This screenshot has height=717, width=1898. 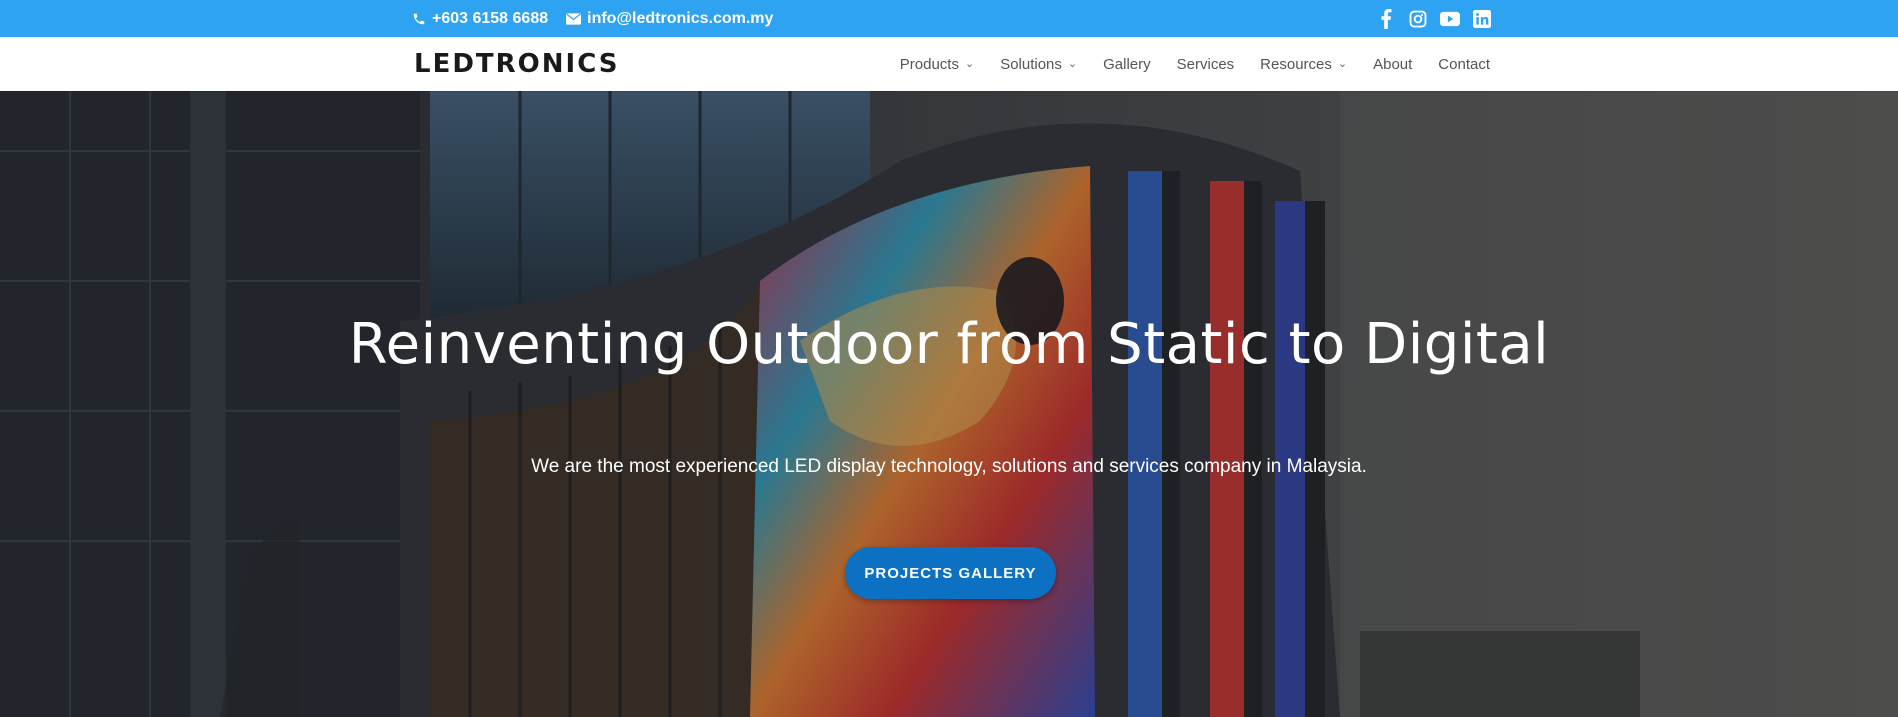 What do you see at coordinates (490, 18) in the screenshot?
I see `phone-number: +603 6158 6688` at bounding box center [490, 18].